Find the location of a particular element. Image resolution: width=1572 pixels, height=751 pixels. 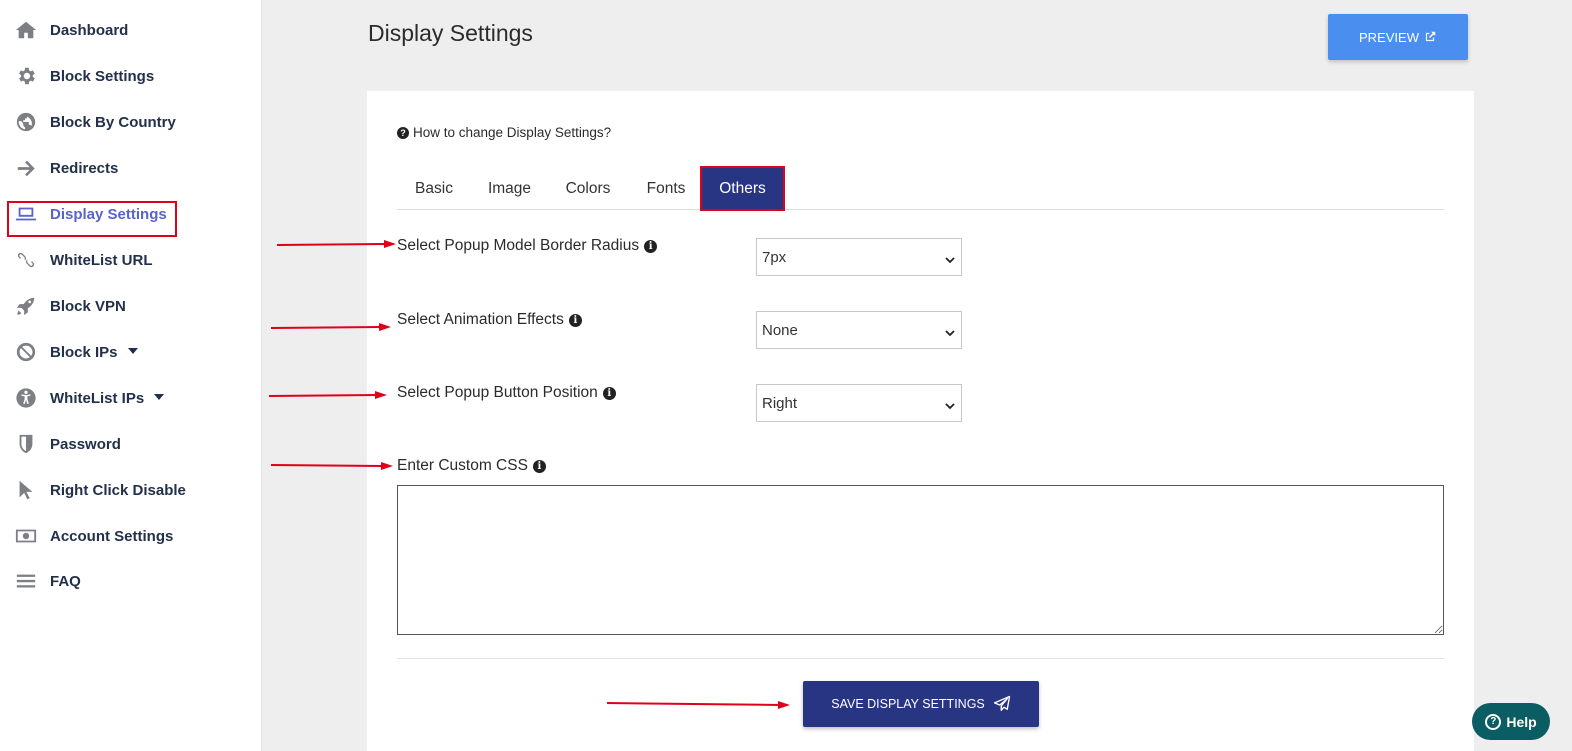

annotation-highlight-box is located at coordinates (742, 188).